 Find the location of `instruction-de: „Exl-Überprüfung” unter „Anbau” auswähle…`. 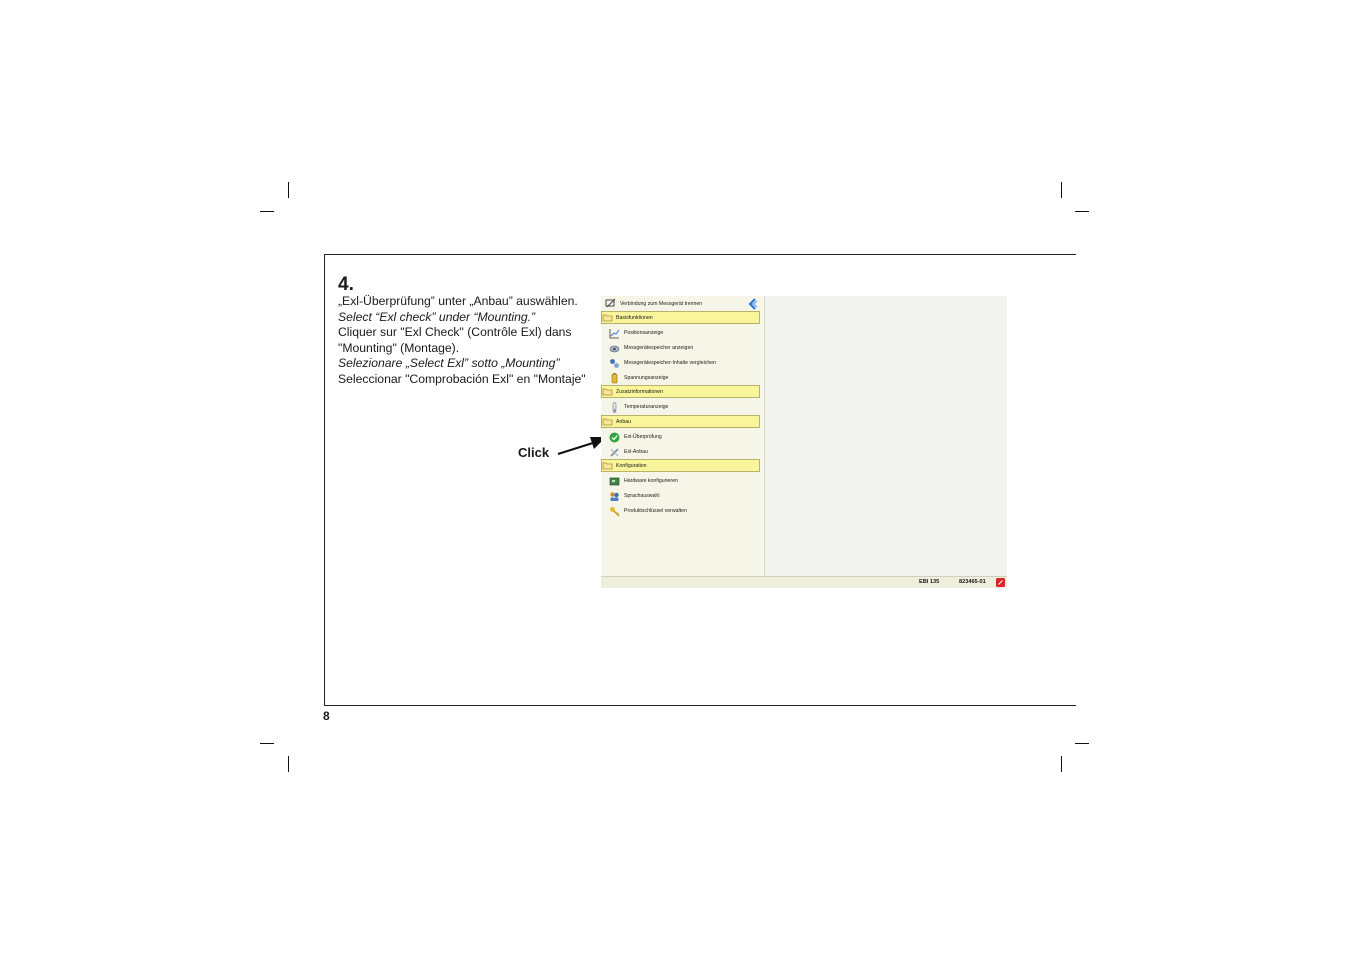

instruction-de: „Exl-Überprüfung” unter „Anbau” auswähle… is located at coordinates (458, 301).